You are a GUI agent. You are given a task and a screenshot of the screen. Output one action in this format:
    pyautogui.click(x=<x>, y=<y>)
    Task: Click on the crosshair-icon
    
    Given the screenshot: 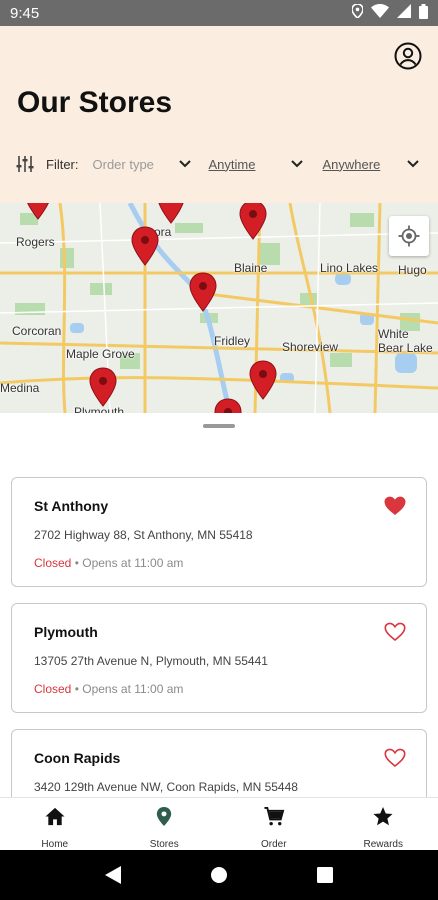 What is the action you would take?
    pyautogui.click(x=409, y=236)
    